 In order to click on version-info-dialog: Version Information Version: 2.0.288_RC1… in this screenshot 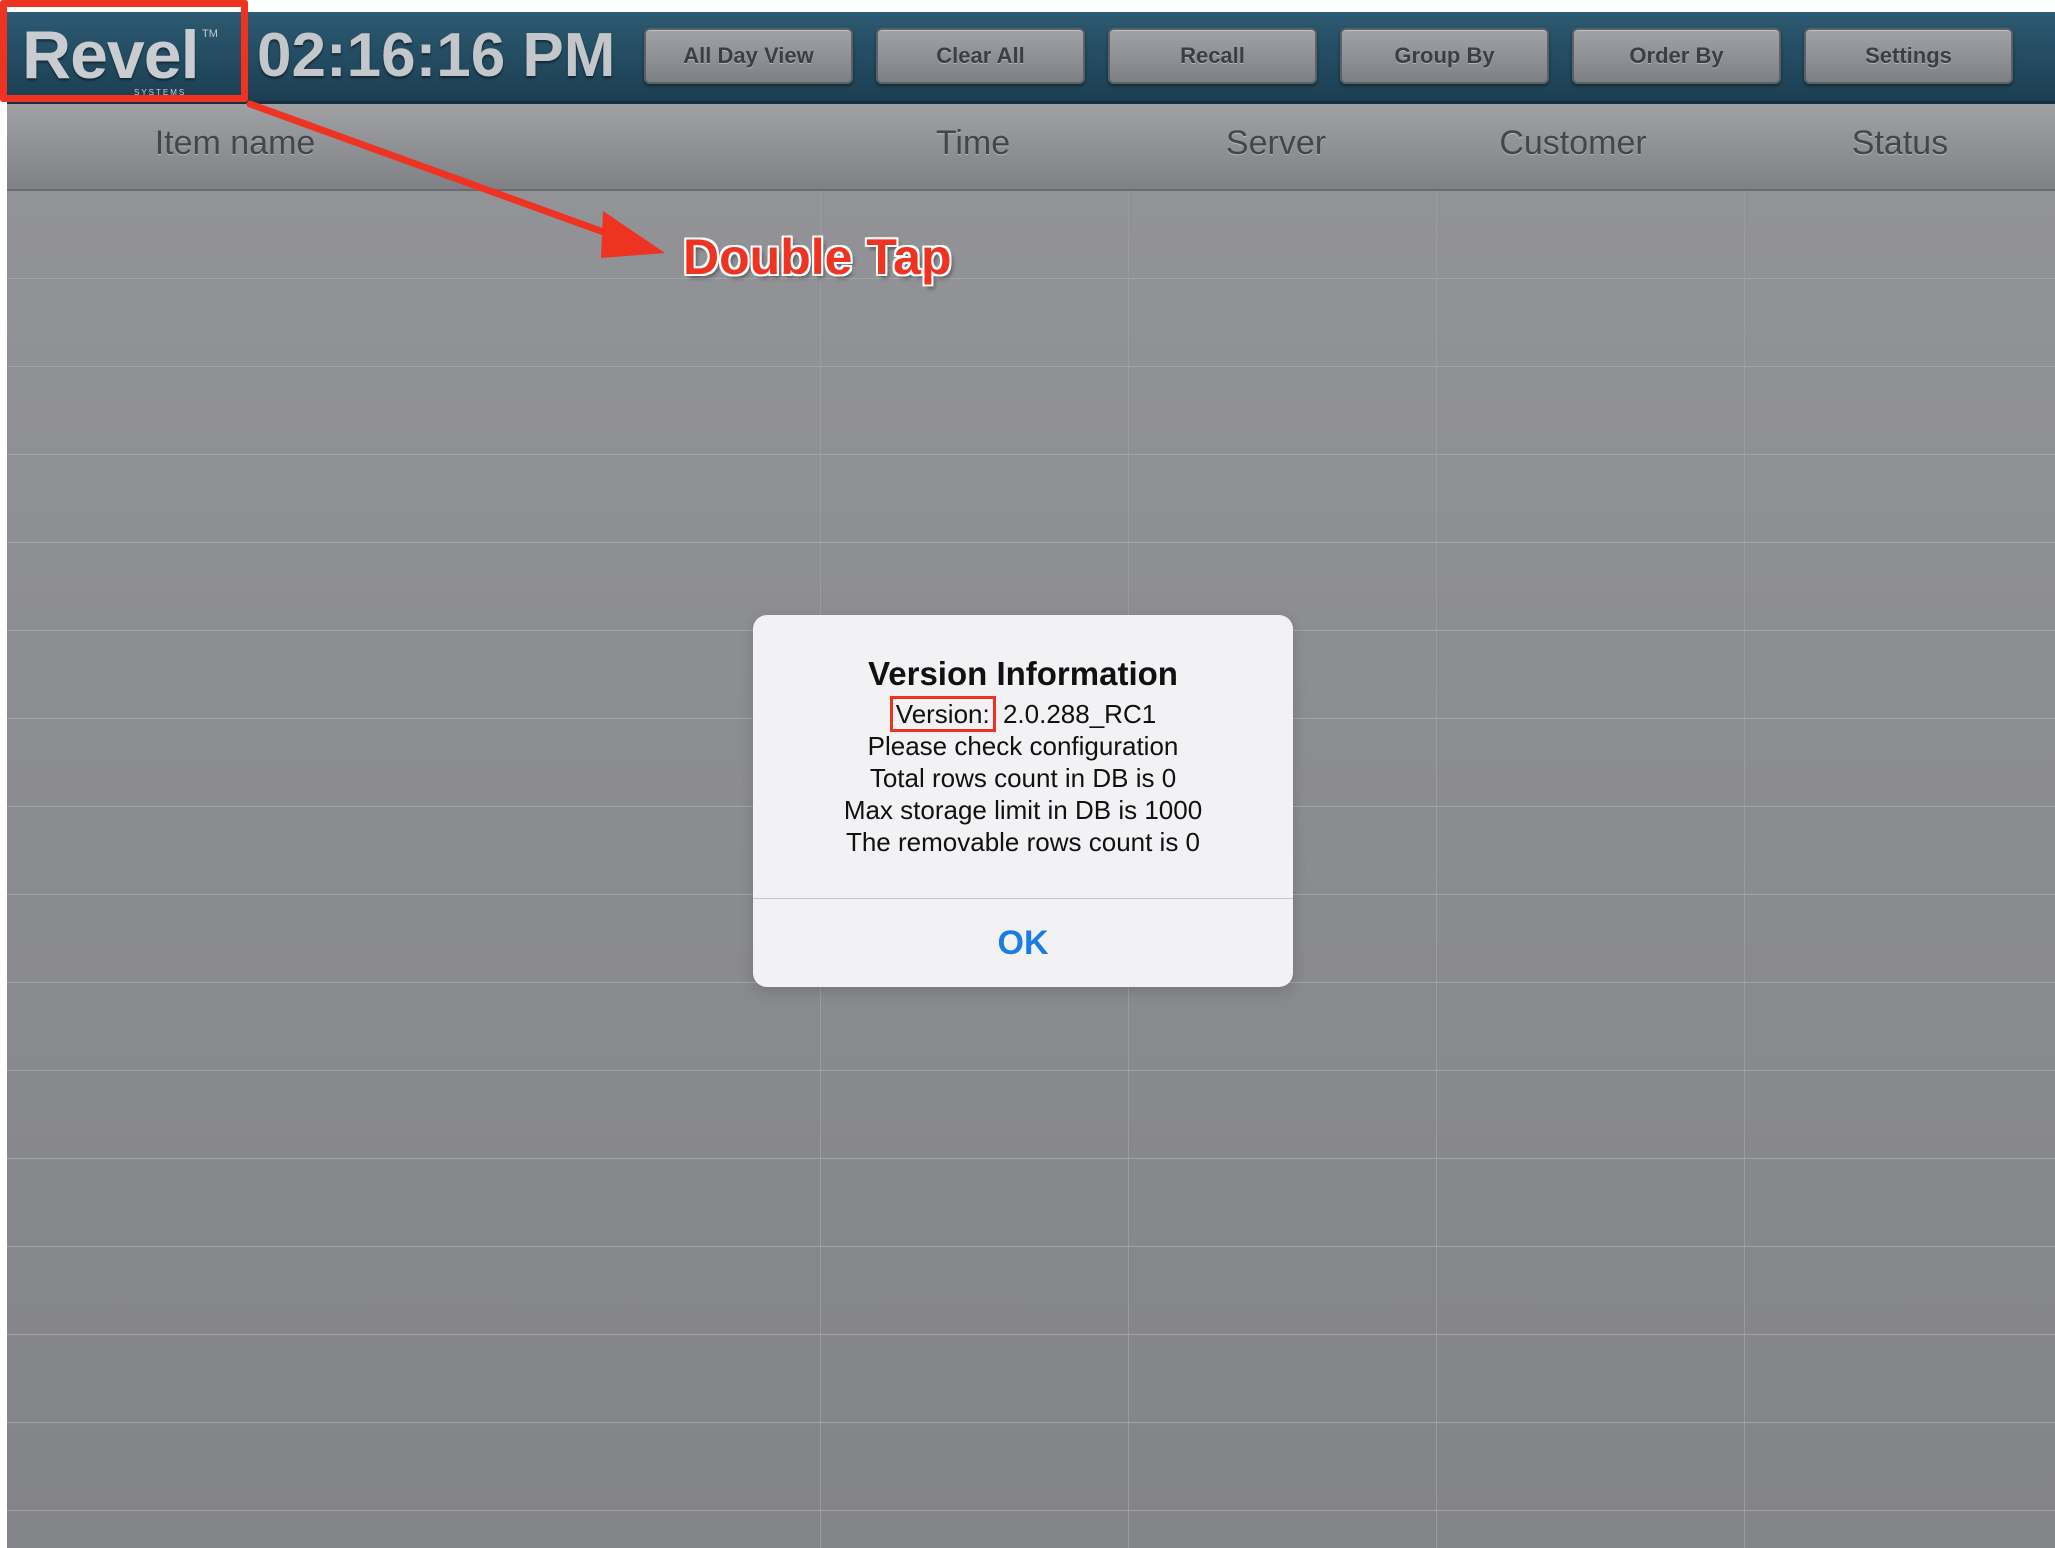, I will do `click(1023, 801)`.